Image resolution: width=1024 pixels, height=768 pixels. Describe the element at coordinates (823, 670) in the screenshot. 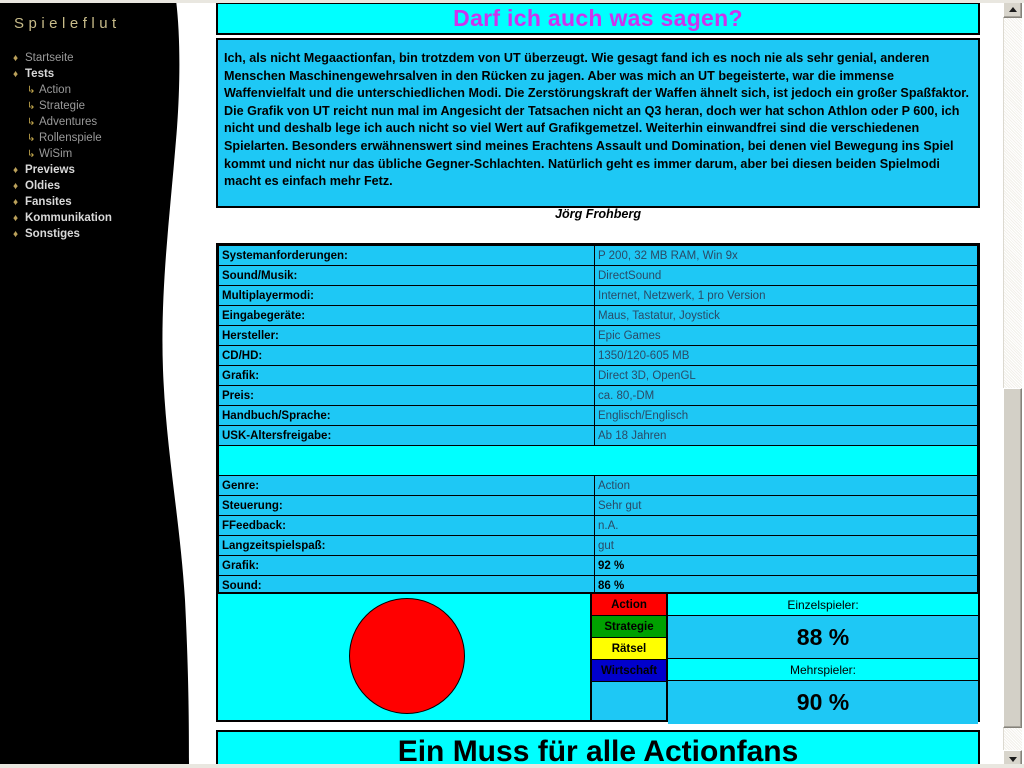

I see `multiplayer-label: Mehrspieler:` at that location.